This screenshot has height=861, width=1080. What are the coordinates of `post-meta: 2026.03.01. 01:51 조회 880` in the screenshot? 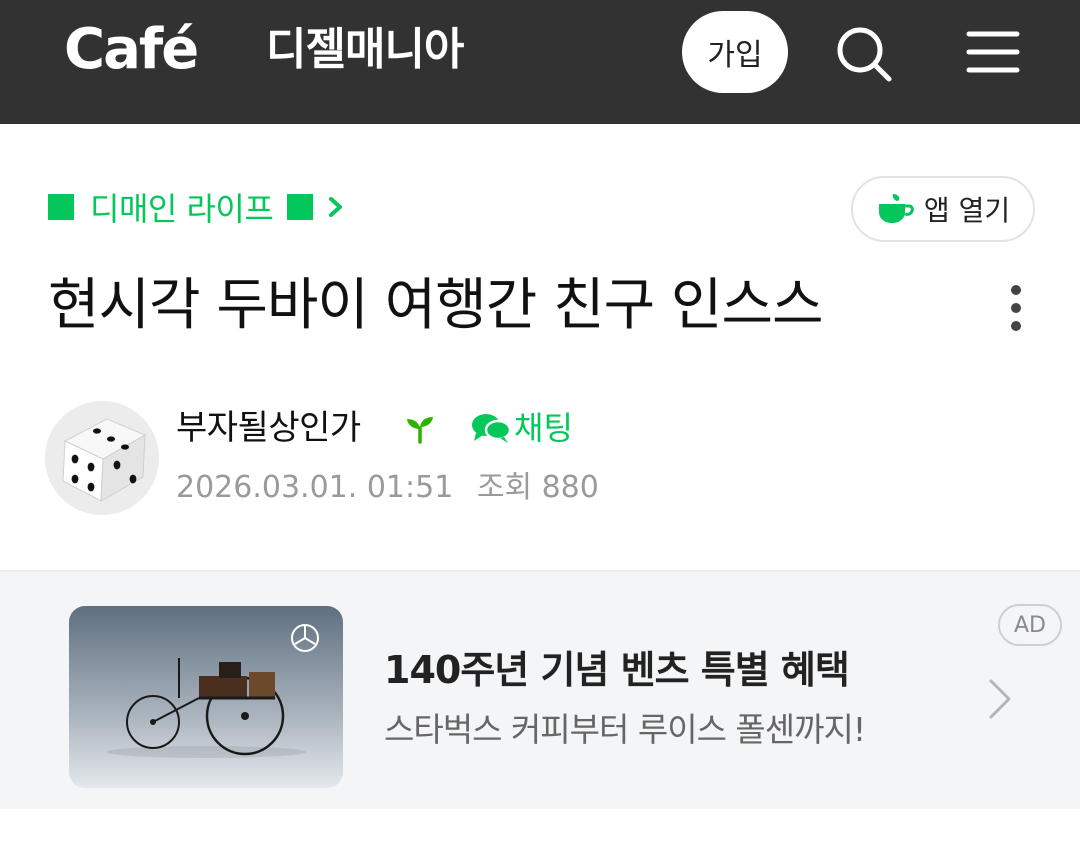 It's located at (387, 488).